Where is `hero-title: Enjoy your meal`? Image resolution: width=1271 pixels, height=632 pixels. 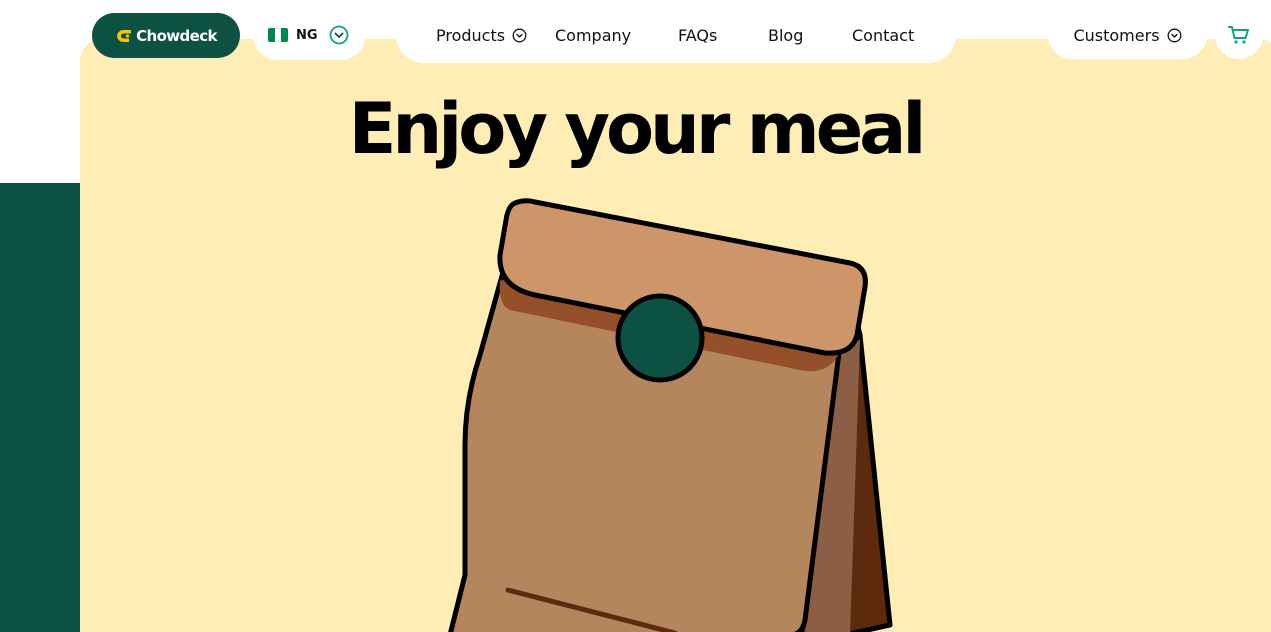
hero-title: Enjoy your meal is located at coordinates (637, 129).